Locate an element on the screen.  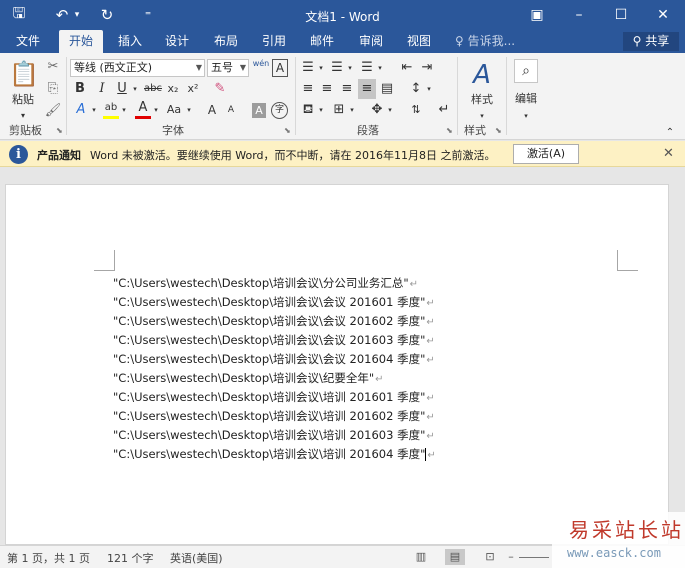
word-count: 121 个字 is located at coordinates (130, 558).